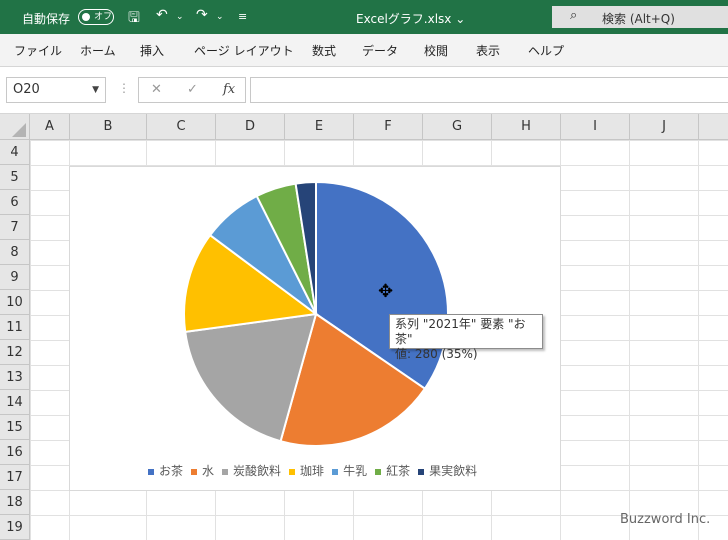 The width and height of the screenshot is (728, 540). What do you see at coordinates (460, 331) in the screenshot?
I see `tooltip-series-element: 系列 "2021年" 要素 "お茶"` at bounding box center [460, 331].